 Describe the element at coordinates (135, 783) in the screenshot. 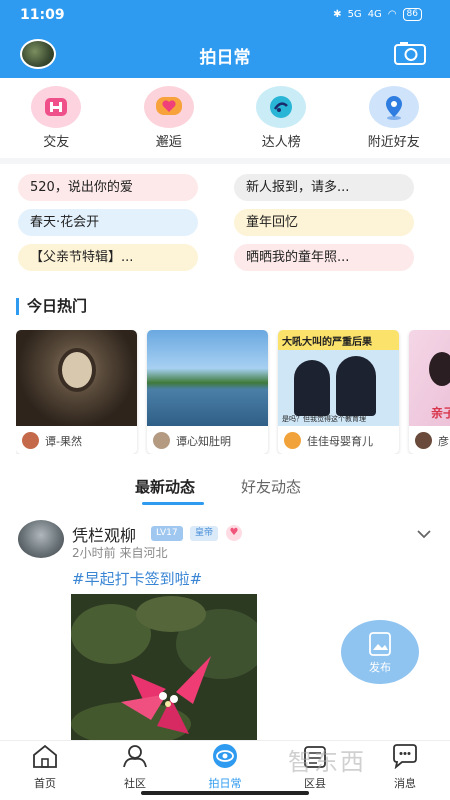

I see `nav-label: 社区` at that location.